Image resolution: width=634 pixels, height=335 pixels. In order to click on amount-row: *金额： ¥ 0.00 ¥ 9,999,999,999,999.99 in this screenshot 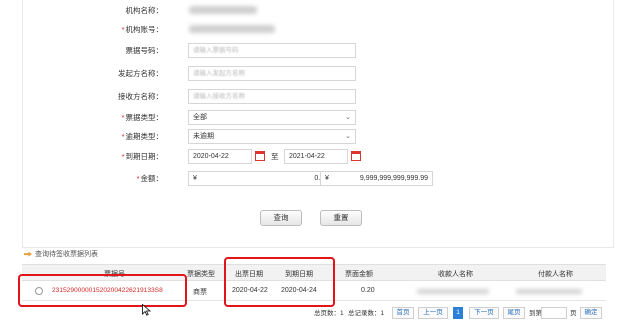, I will do `click(319, 179)`.